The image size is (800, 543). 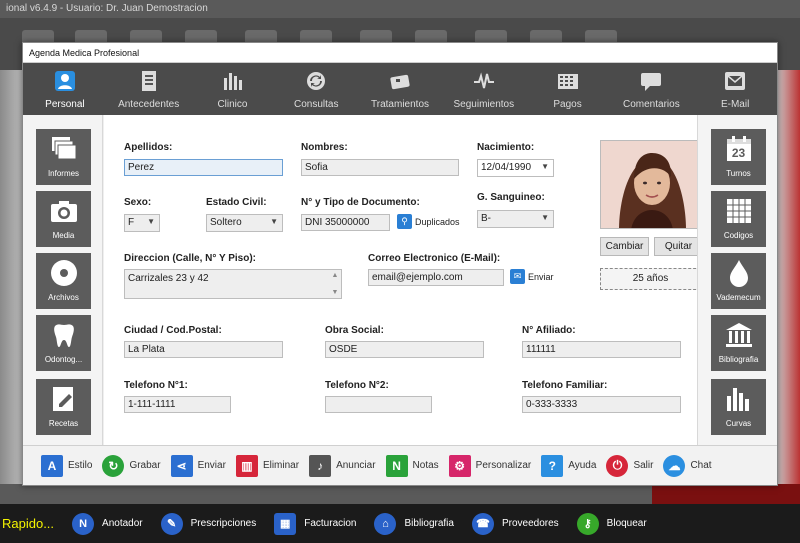 I want to click on documento-label: N° y Tipo de Documento:, so click(x=360, y=202).